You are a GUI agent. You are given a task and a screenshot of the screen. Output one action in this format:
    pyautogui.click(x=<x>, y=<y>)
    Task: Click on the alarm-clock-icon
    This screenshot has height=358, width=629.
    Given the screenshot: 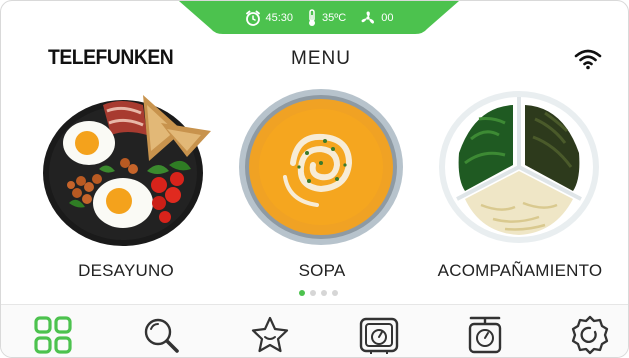 What is the action you would take?
    pyautogui.click(x=252, y=18)
    